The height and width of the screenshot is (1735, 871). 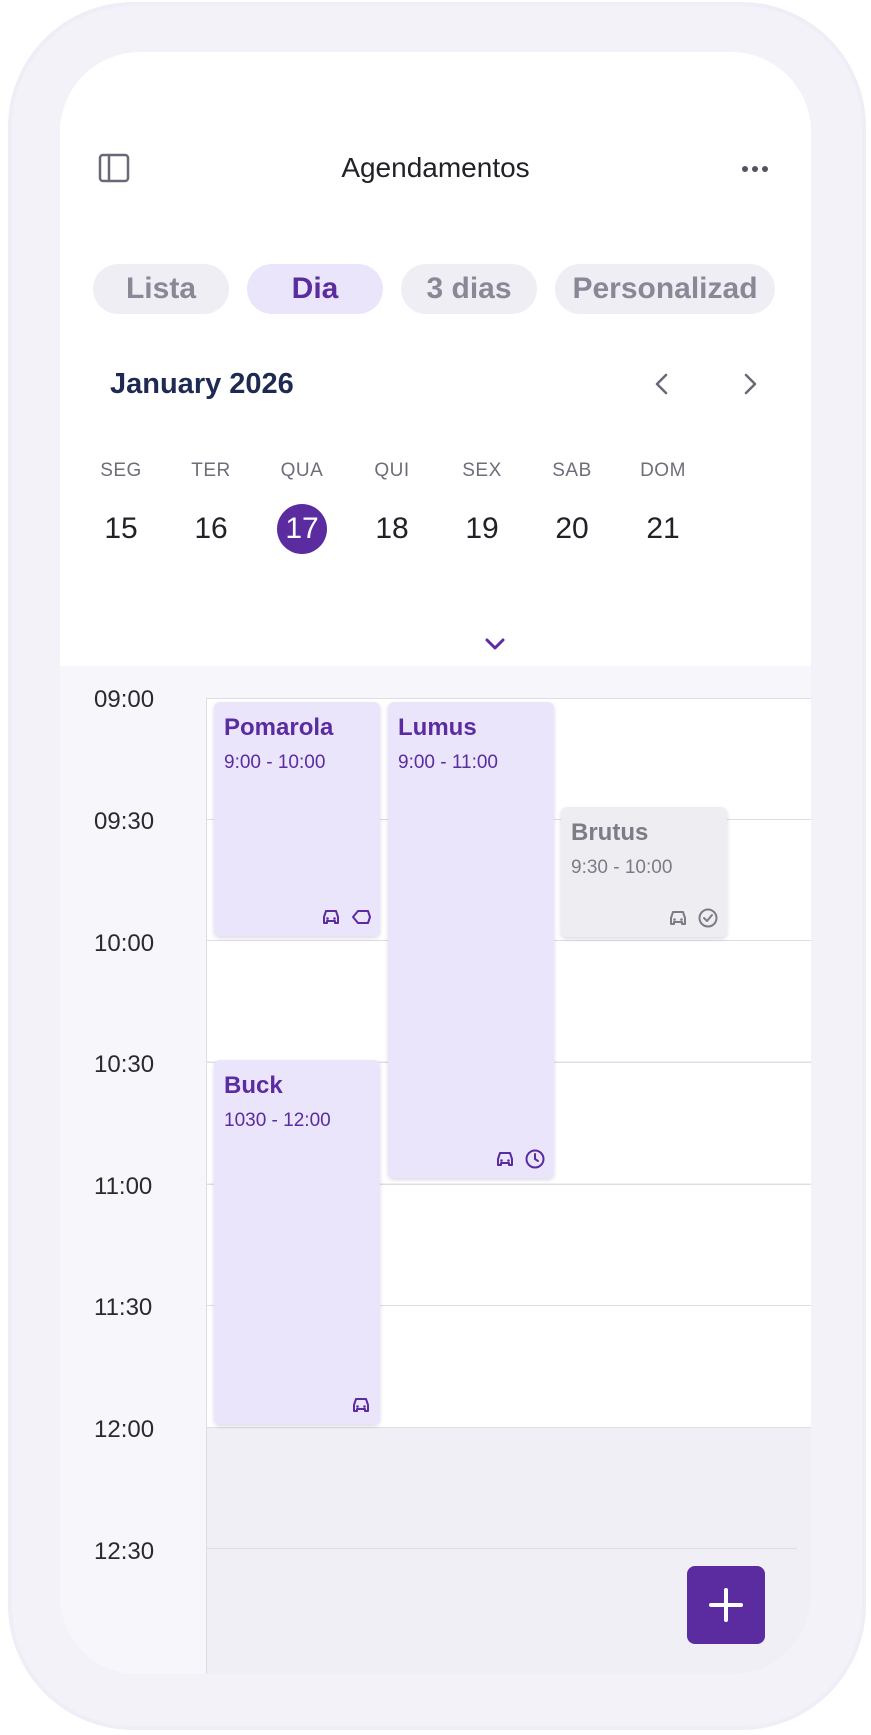 What do you see at coordinates (755, 169) in the screenshot?
I see `more-horizontal-icon` at bounding box center [755, 169].